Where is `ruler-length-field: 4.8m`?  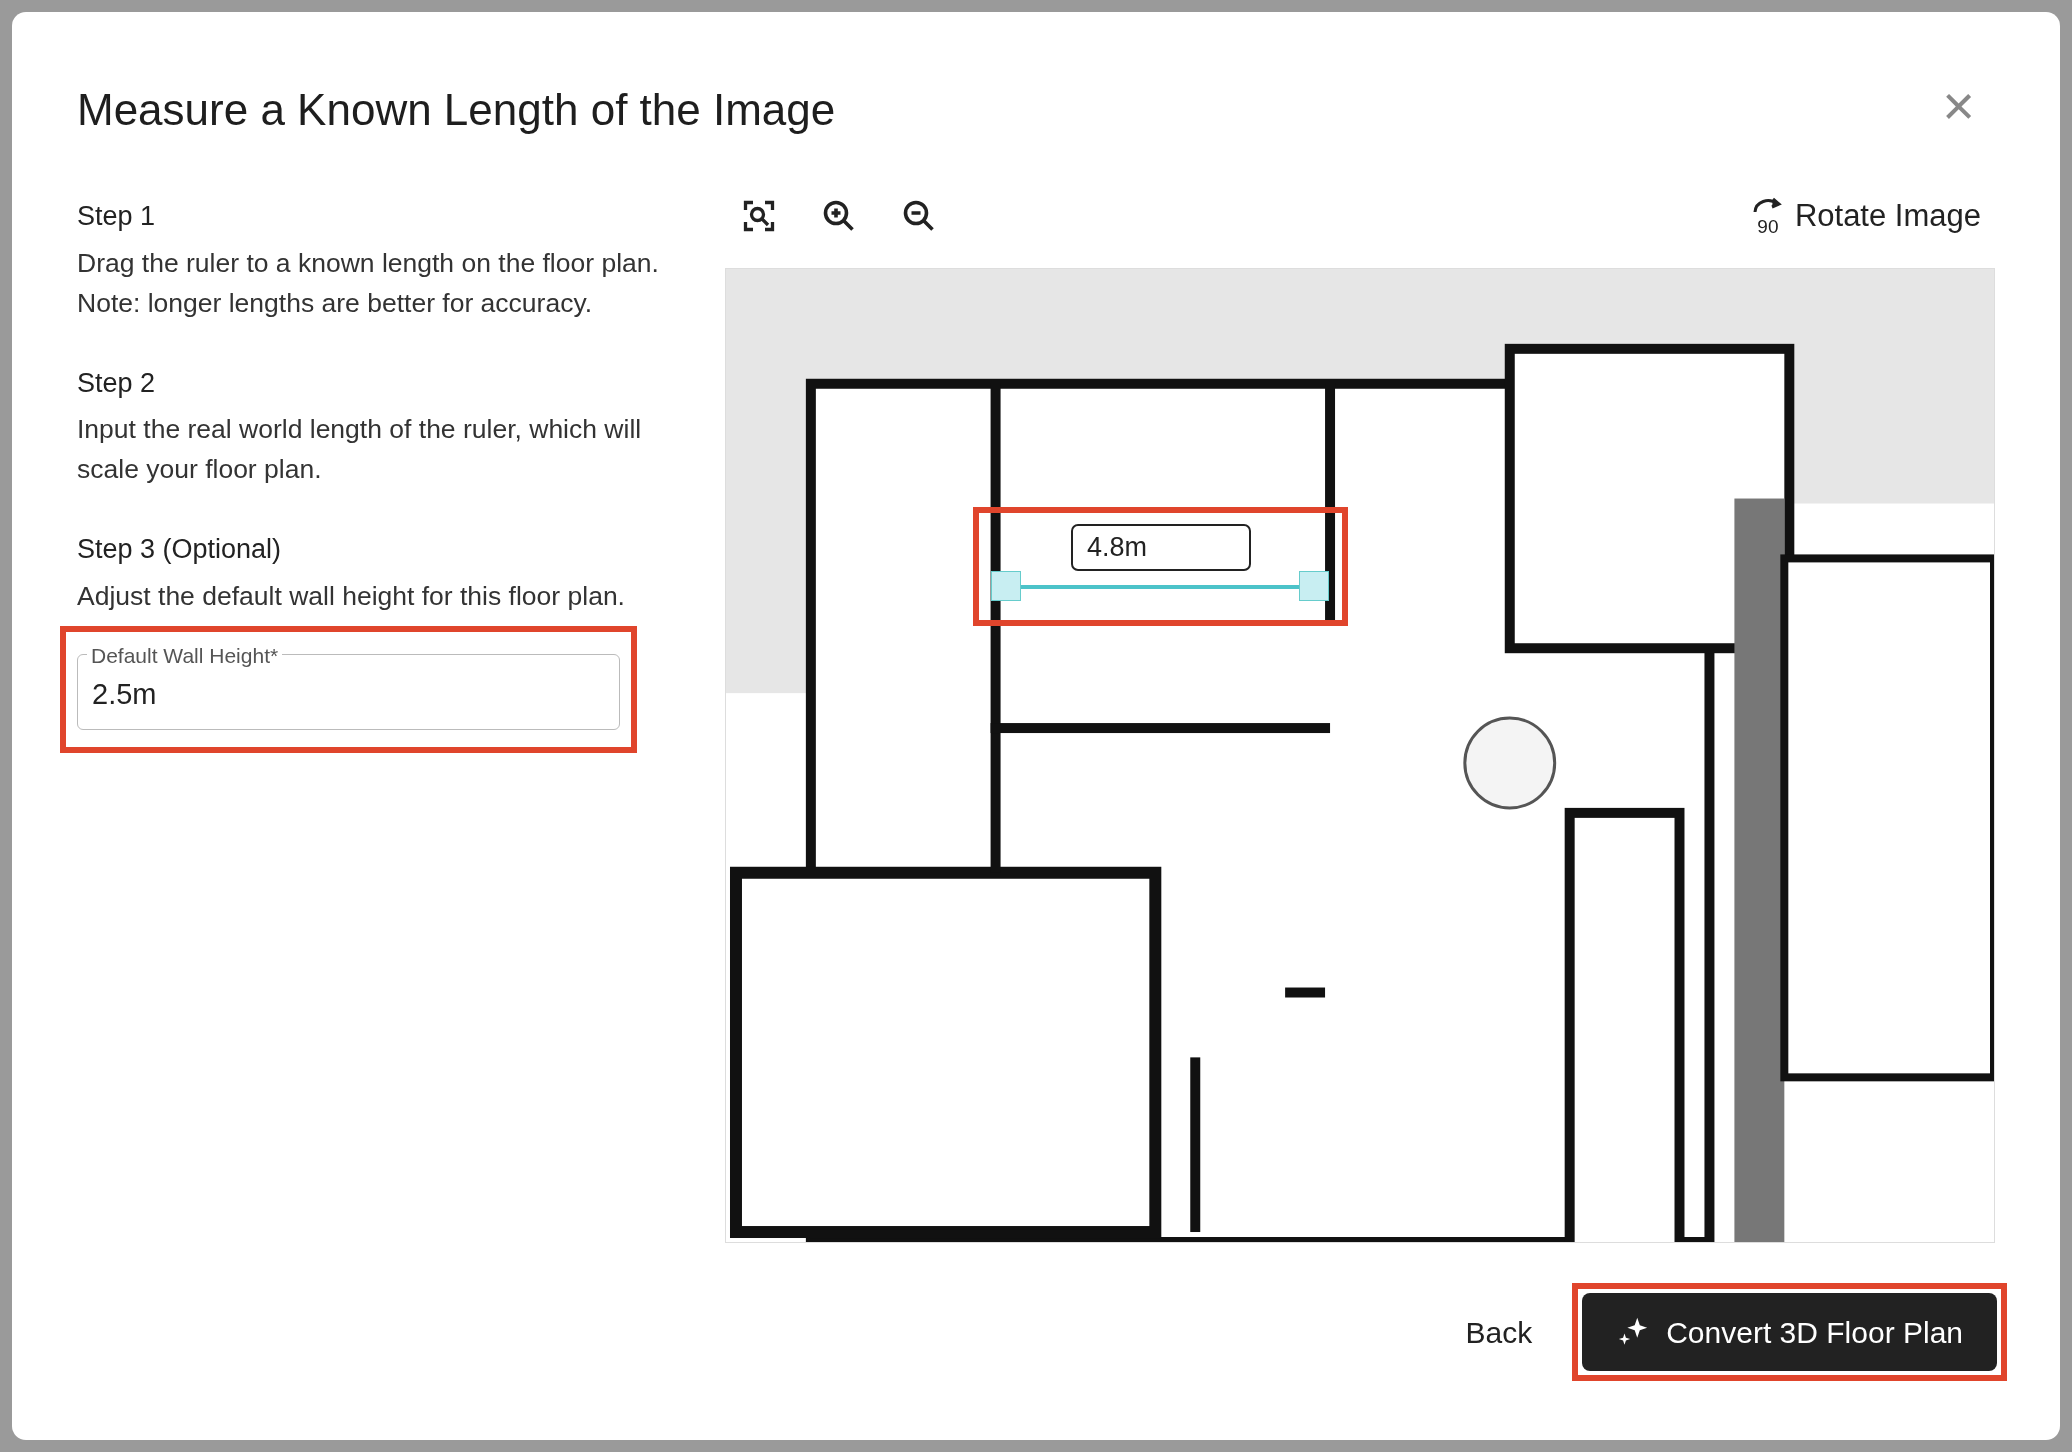 ruler-length-field: 4.8m is located at coordinates (1161, 547).